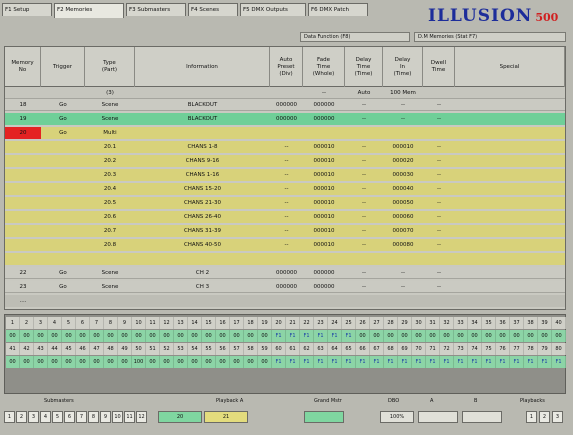 Image resolution: width=573 pixels, height=435 pixels. What do you see at coordinates (89, 10) in the screenshot?
I see `tab-2: F2 Memories` at bounding box center [89, 10].